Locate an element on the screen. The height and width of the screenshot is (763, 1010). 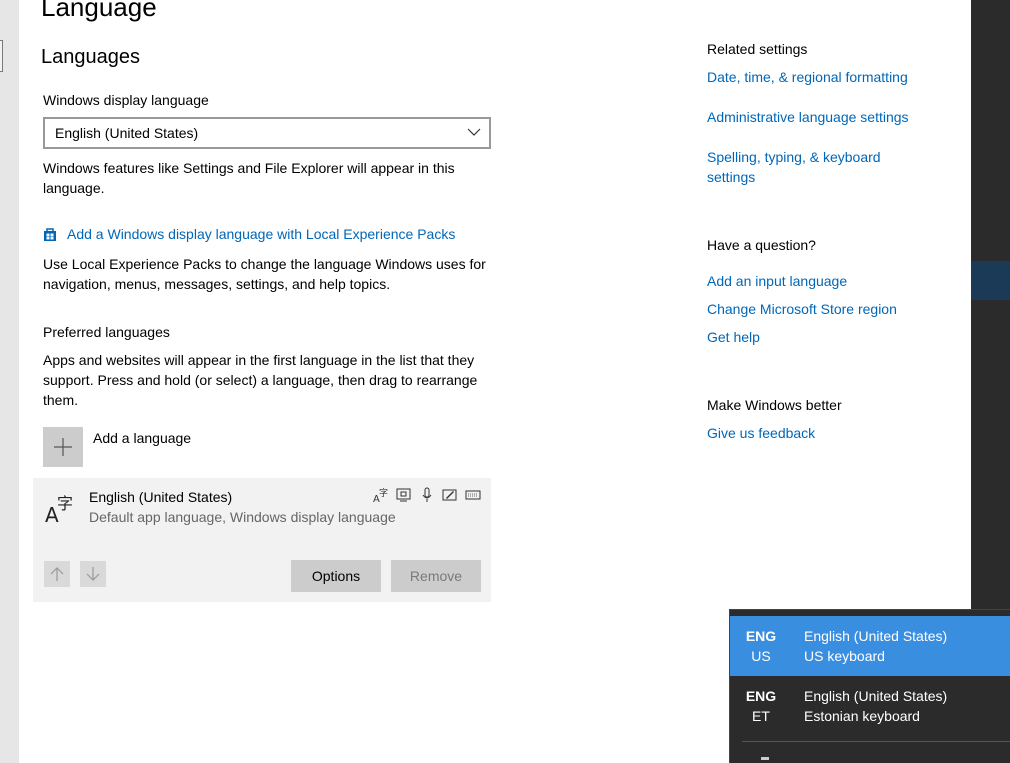
options-button: Options is located at coordinates (336, 576).